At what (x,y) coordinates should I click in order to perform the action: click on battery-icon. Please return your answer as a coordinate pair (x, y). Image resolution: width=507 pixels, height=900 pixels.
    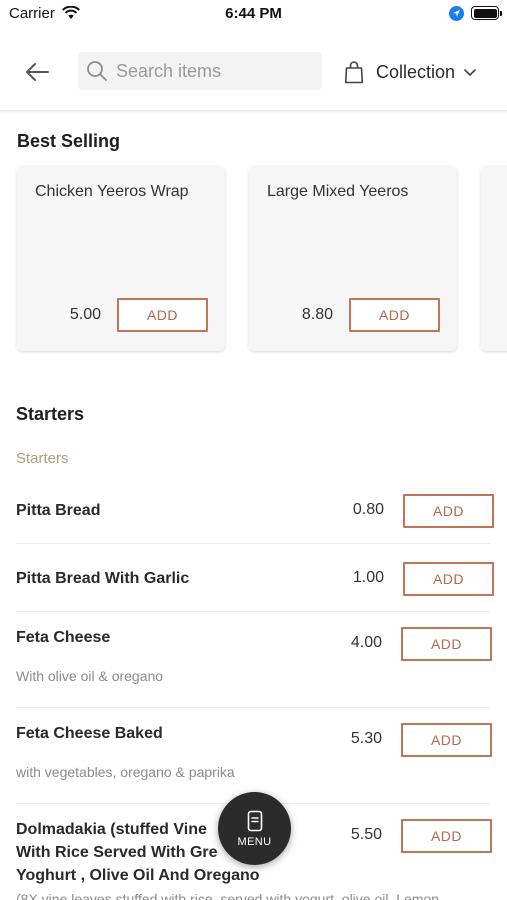
    Looking at the image, I should click on (486, 13).